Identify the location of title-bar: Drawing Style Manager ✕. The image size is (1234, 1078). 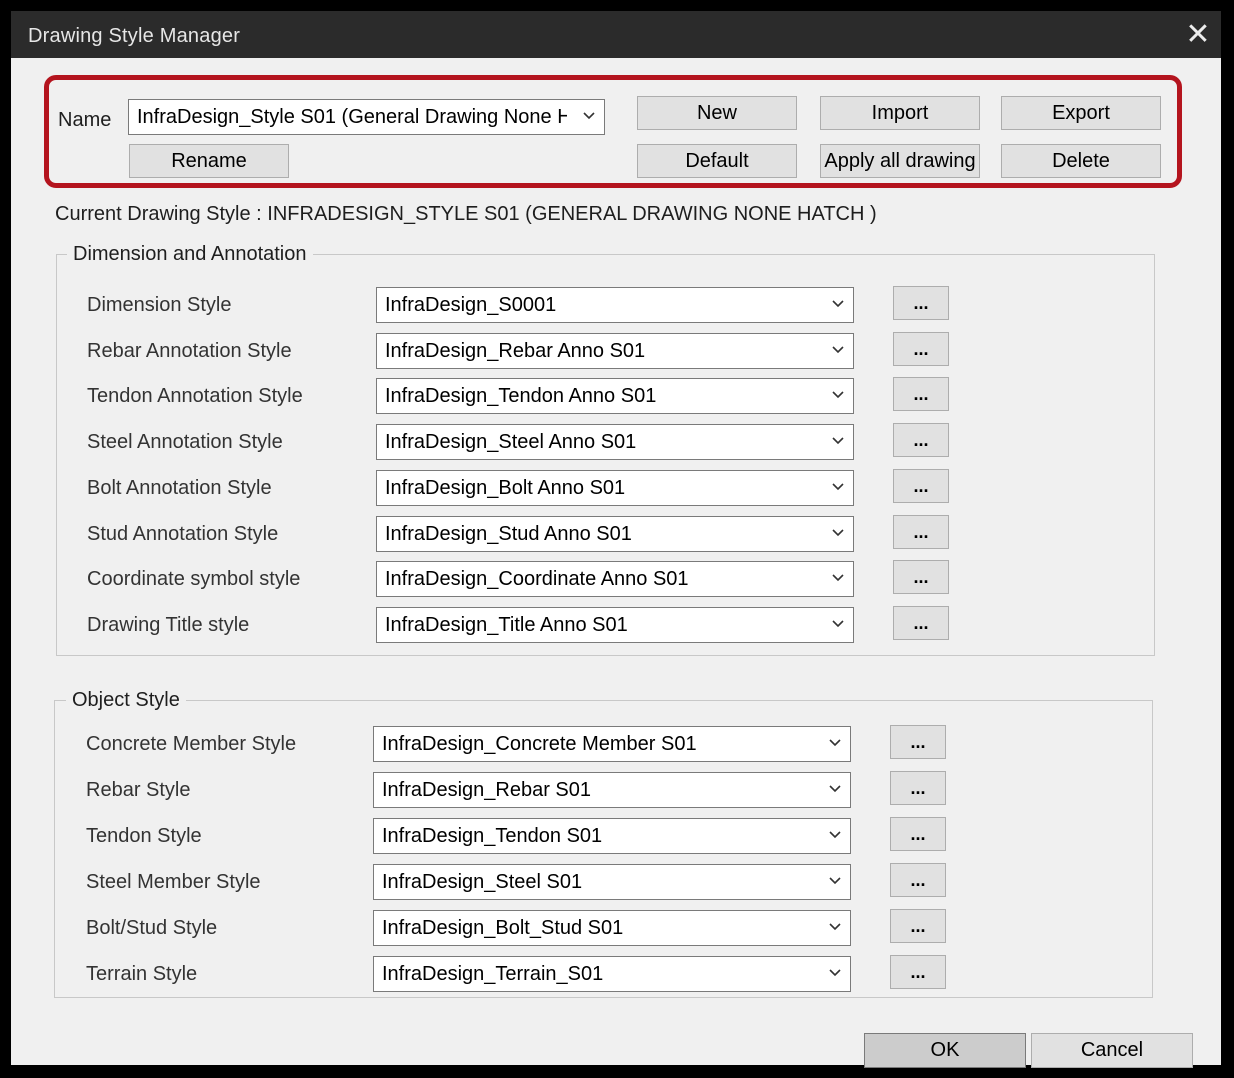
(616, 34).